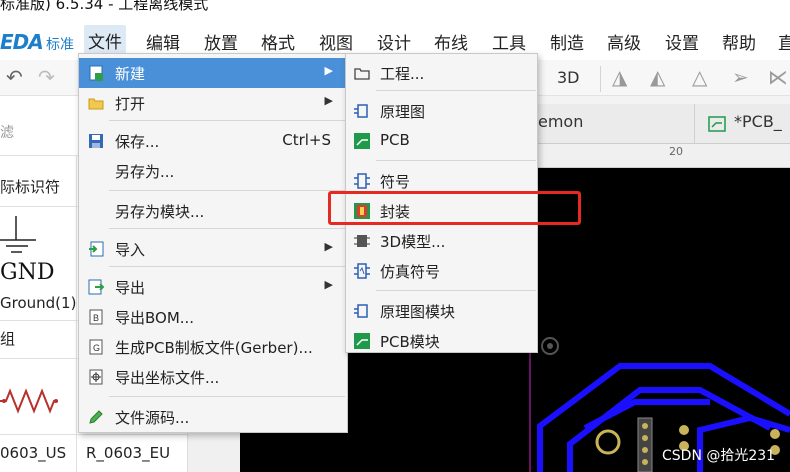  I want to click on menu-edit: 编辑, so click(163, 41).